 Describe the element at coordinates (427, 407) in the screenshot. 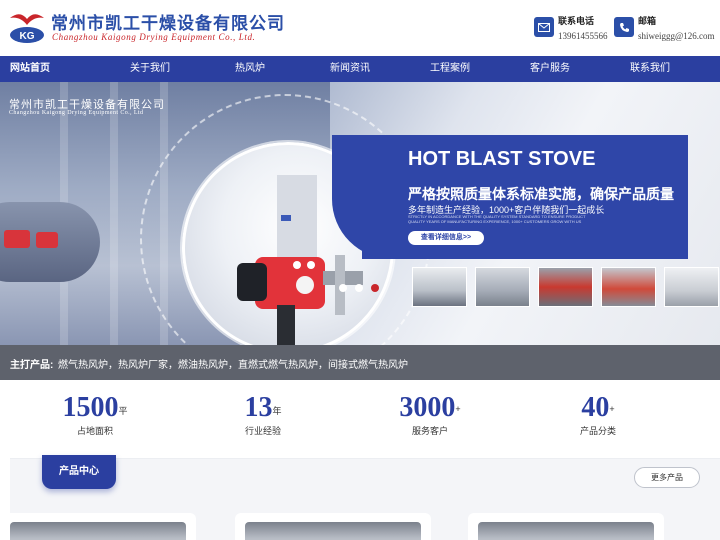

I see `stat-value: 3000` at that location.